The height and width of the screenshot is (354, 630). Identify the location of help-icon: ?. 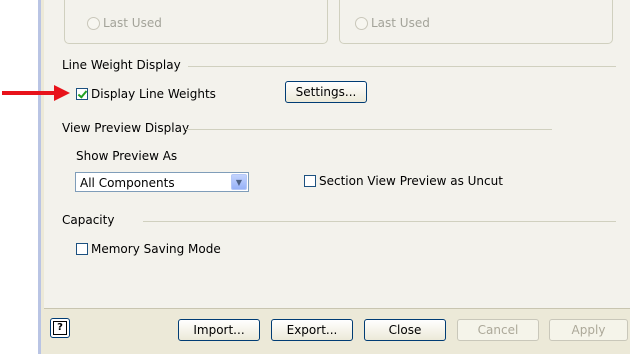
(60, 328).